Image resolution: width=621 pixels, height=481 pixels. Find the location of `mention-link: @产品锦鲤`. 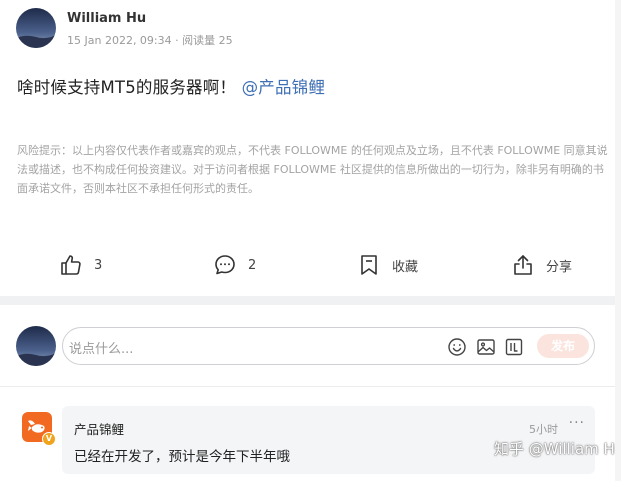

mention-link: @产品锦鲤 is located at coordinates (284, 87).